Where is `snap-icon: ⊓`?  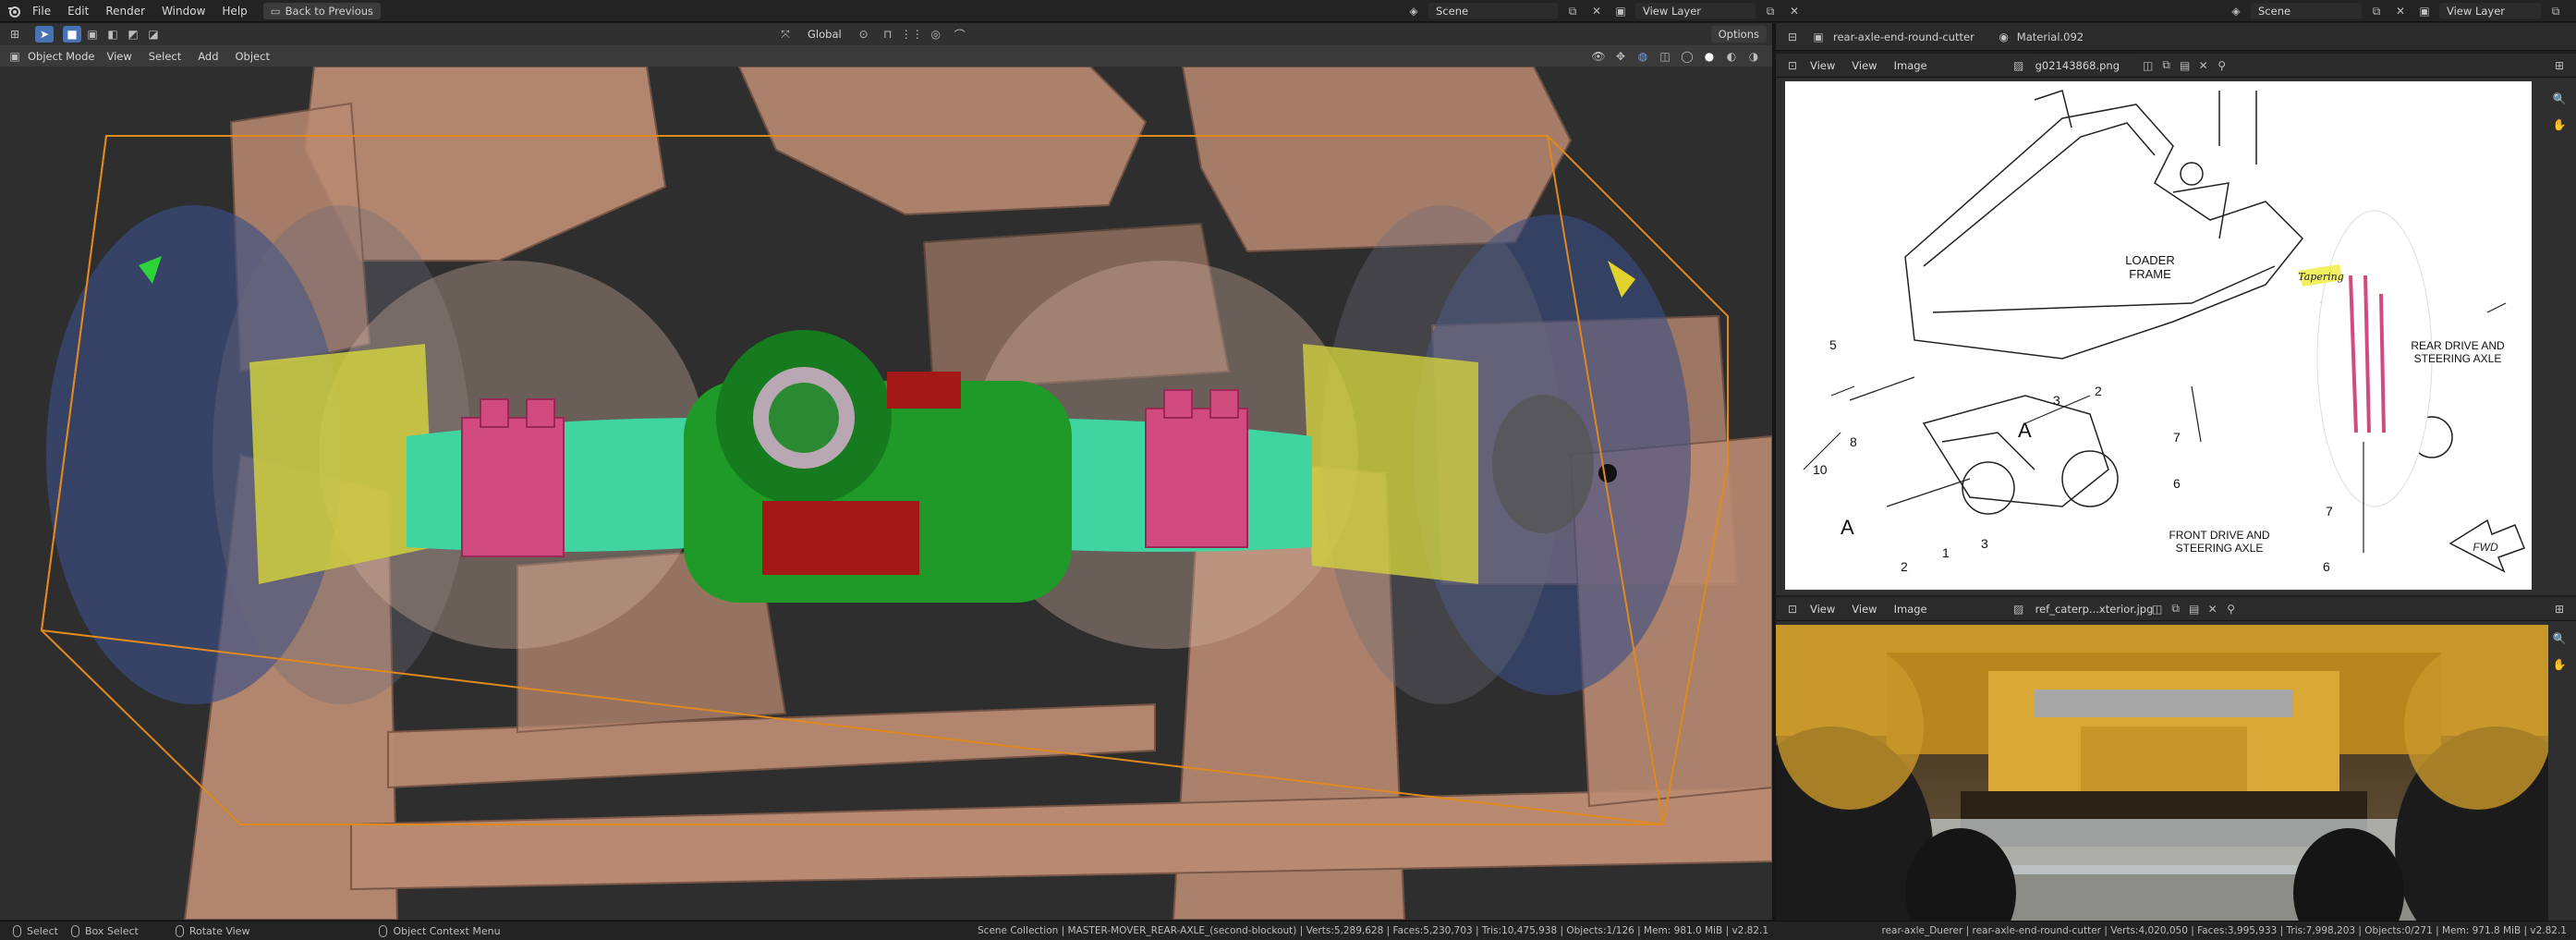
snap-icon: ⊓ is located at coordinates (888, 34).